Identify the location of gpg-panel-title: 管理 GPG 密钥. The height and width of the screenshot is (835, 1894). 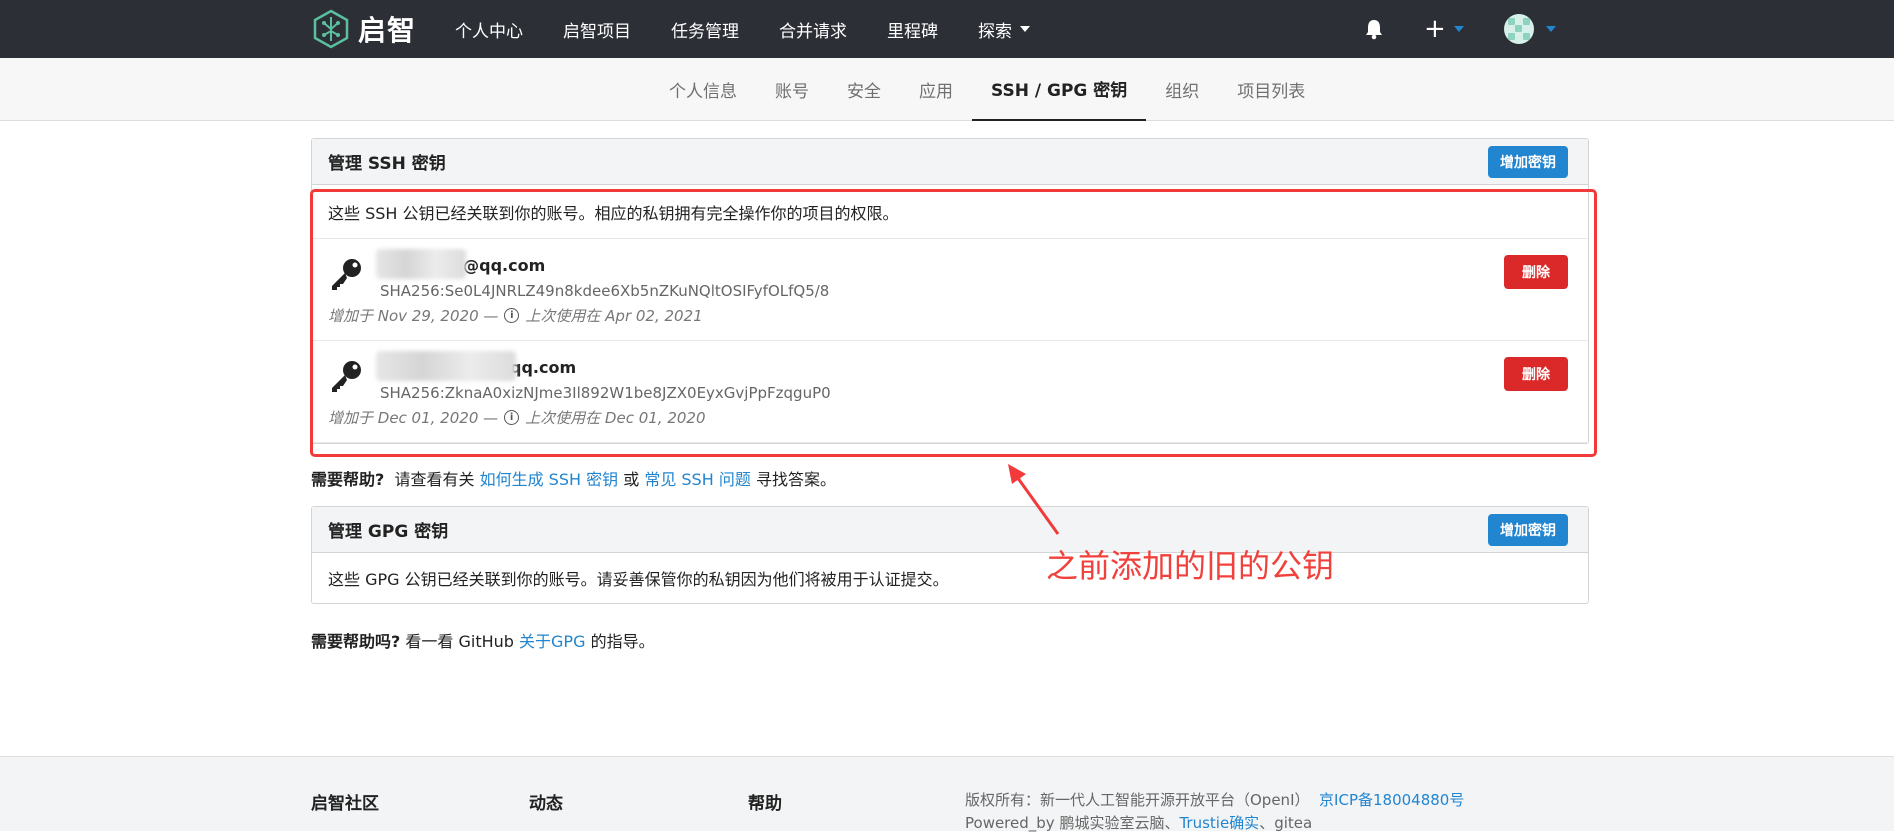
(388, 532).